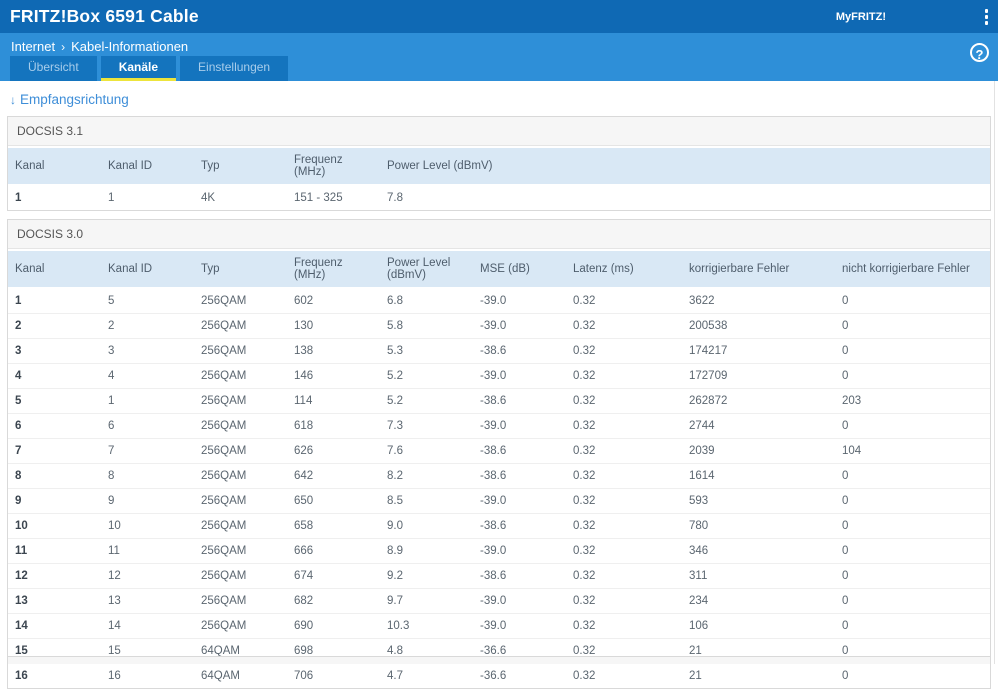 This screenshot has width=998, height=689. I want to click on table-cell: 114, so click(333, 401).